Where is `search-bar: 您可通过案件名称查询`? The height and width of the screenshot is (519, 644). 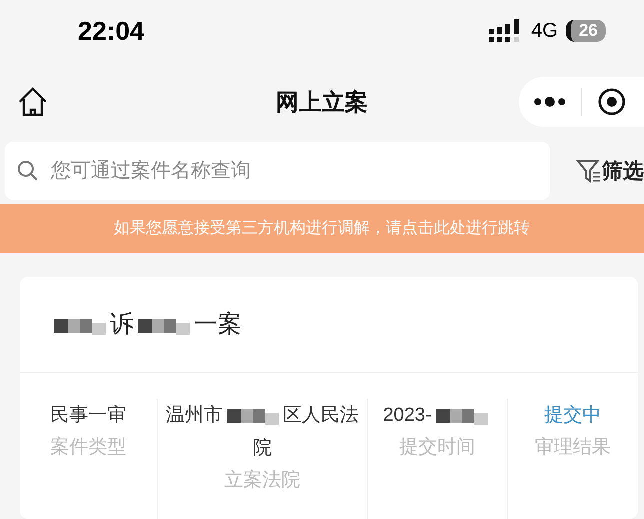
search-bar: 您可通过案件名称查询 is located at coordinates (277, 171).